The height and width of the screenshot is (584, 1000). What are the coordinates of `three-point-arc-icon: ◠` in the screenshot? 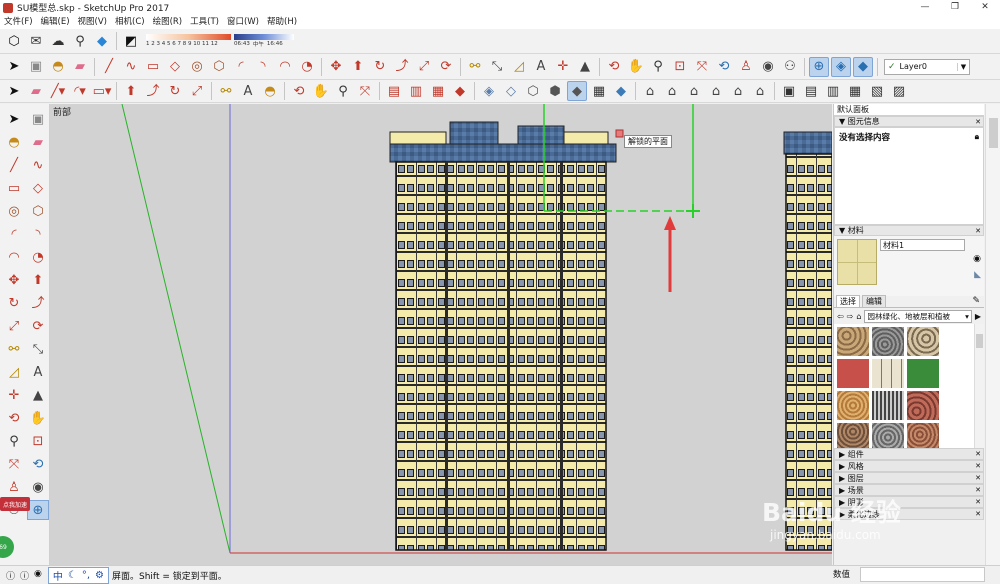 It's located at (285, 67).